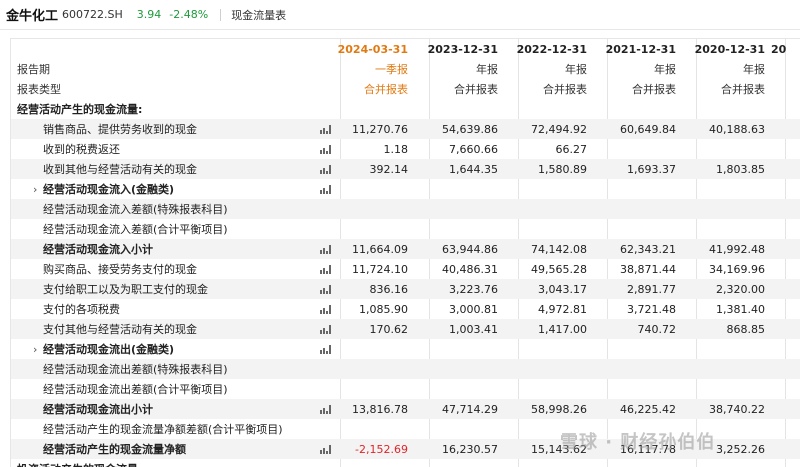 This screenshot has width=800, height=467. Describe the element at coordinates (462, 49) in the screenshot. I see `column-date: 2023-12-31` at that location.